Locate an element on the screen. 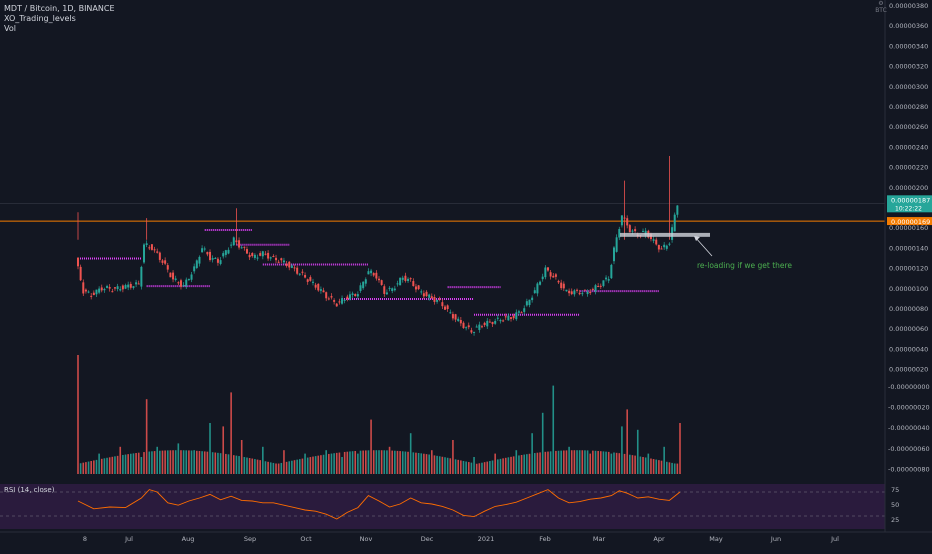  price-tick-label: 0.00000360 is located at coordinates (908, 26).